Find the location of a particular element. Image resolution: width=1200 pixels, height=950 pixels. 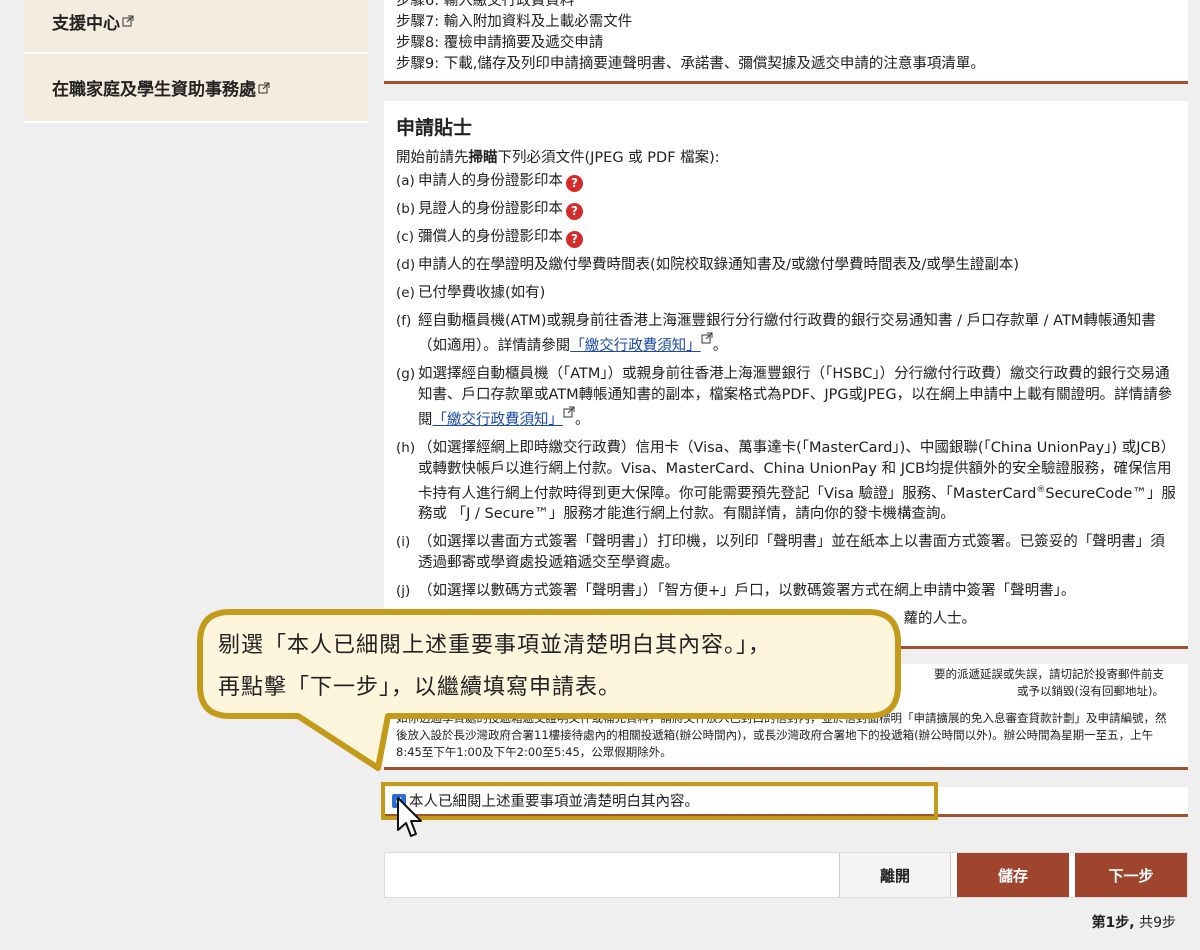

step-line: 步驟8: 覆檢申請摘要及遞交申請 is located at coordinates (500, 43).